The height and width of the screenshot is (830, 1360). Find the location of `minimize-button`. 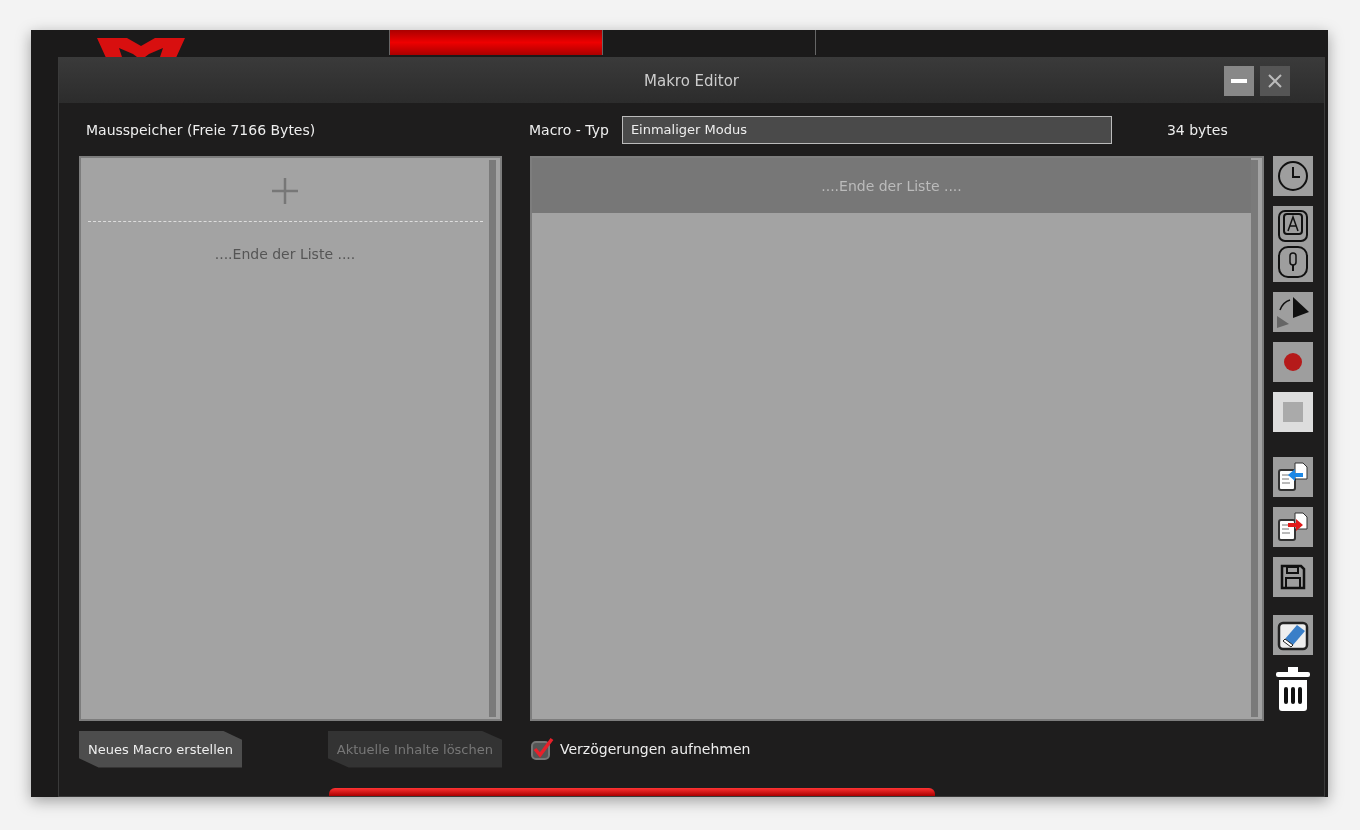

minimize-button is located at coordinates (1239, 81).